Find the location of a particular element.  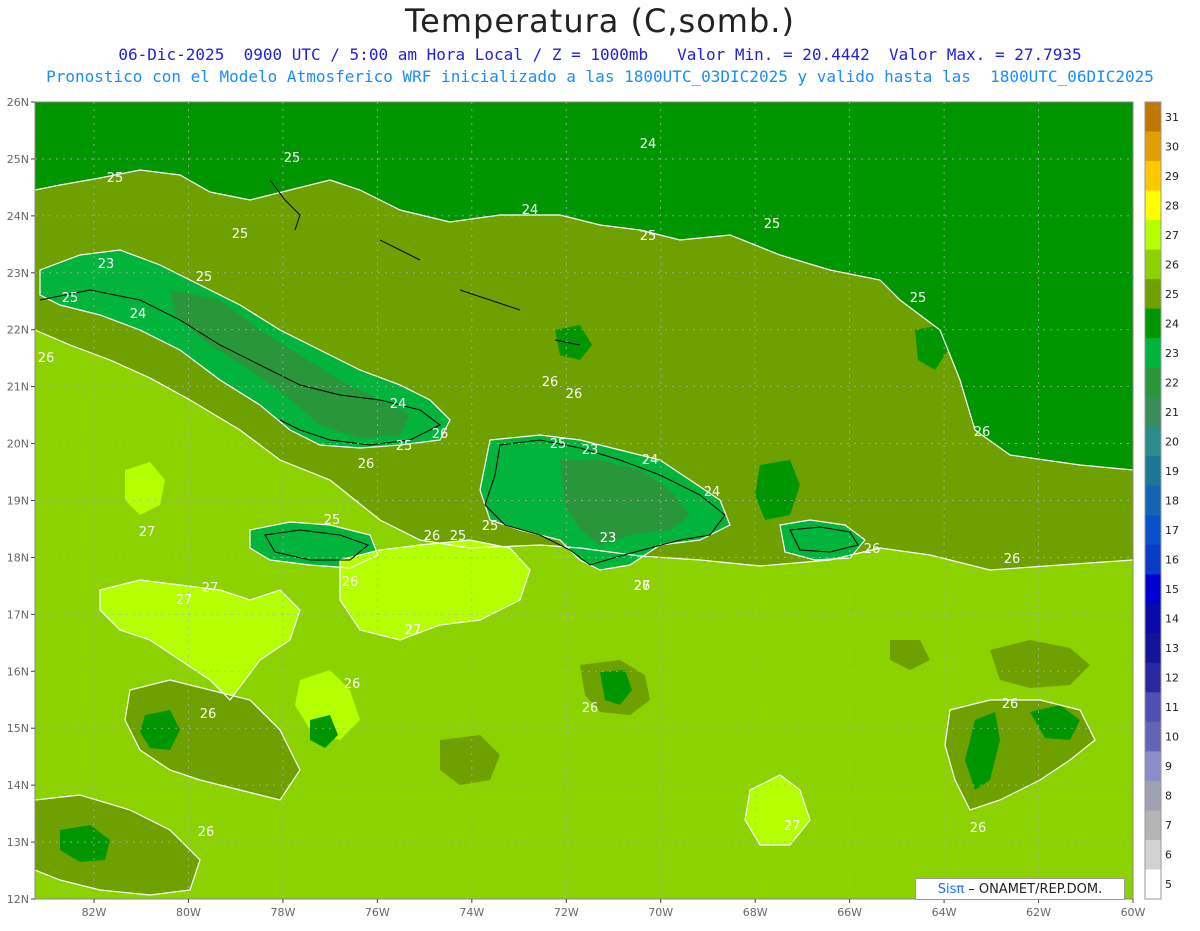

lon-label: 68W is located at coordinates (755, 912).